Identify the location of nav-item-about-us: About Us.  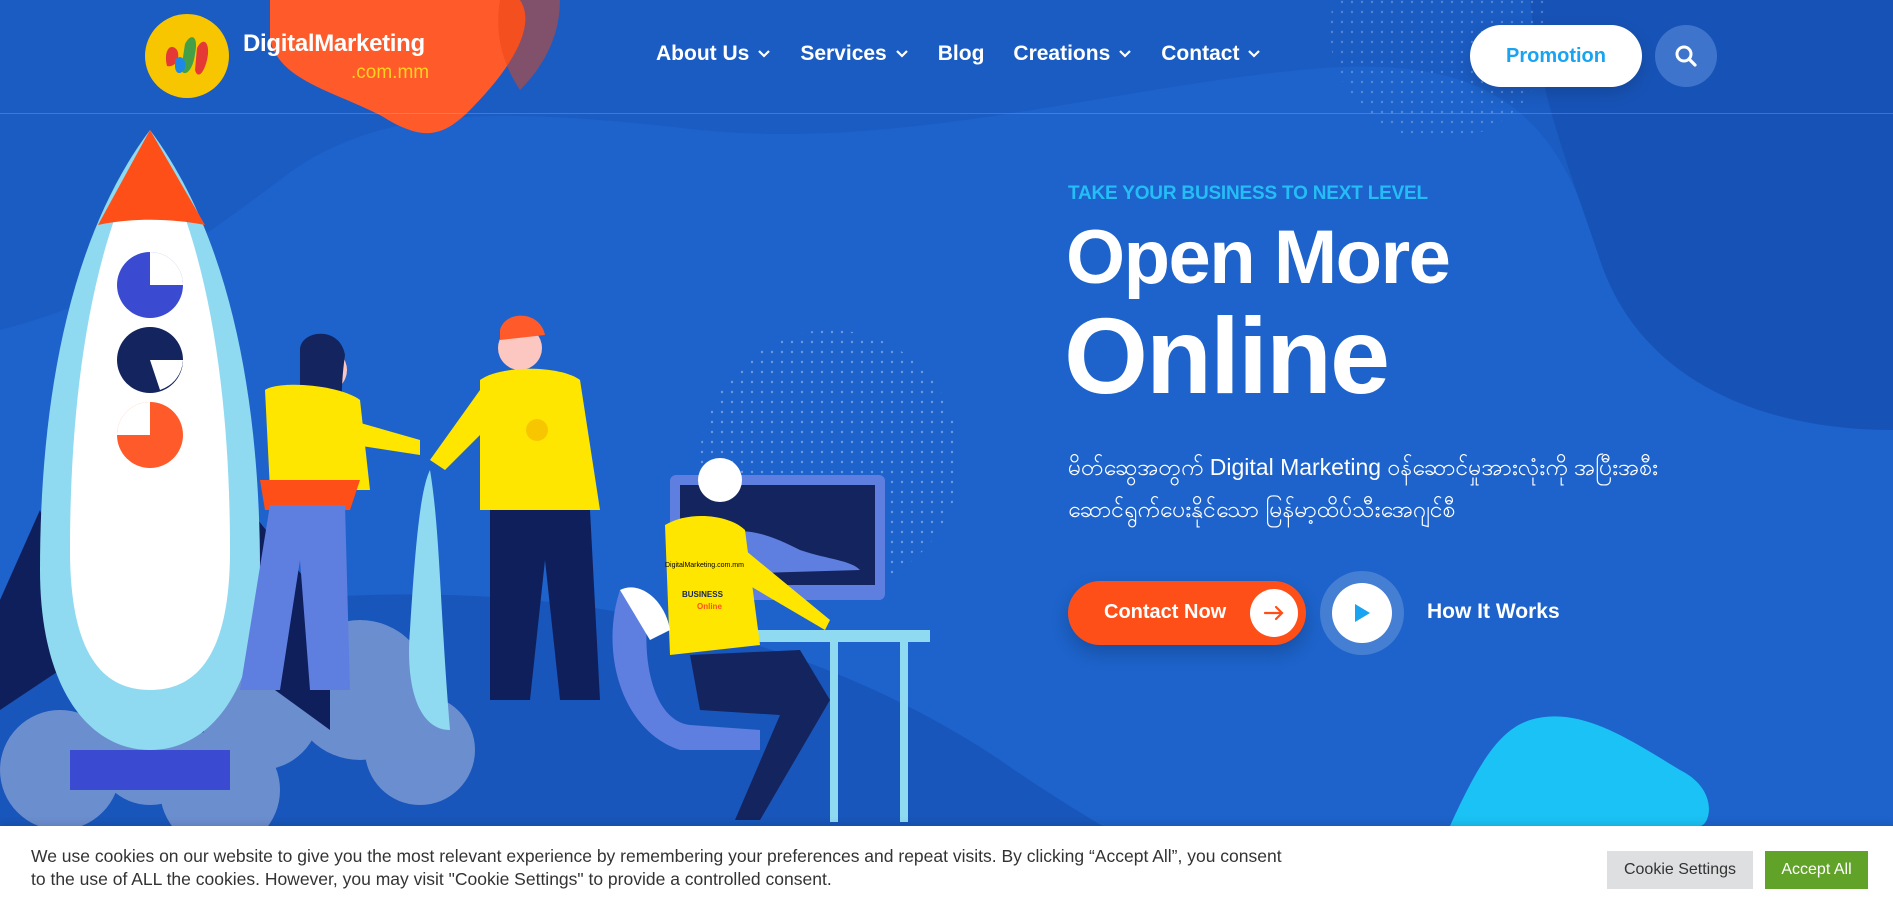
(713, 54).